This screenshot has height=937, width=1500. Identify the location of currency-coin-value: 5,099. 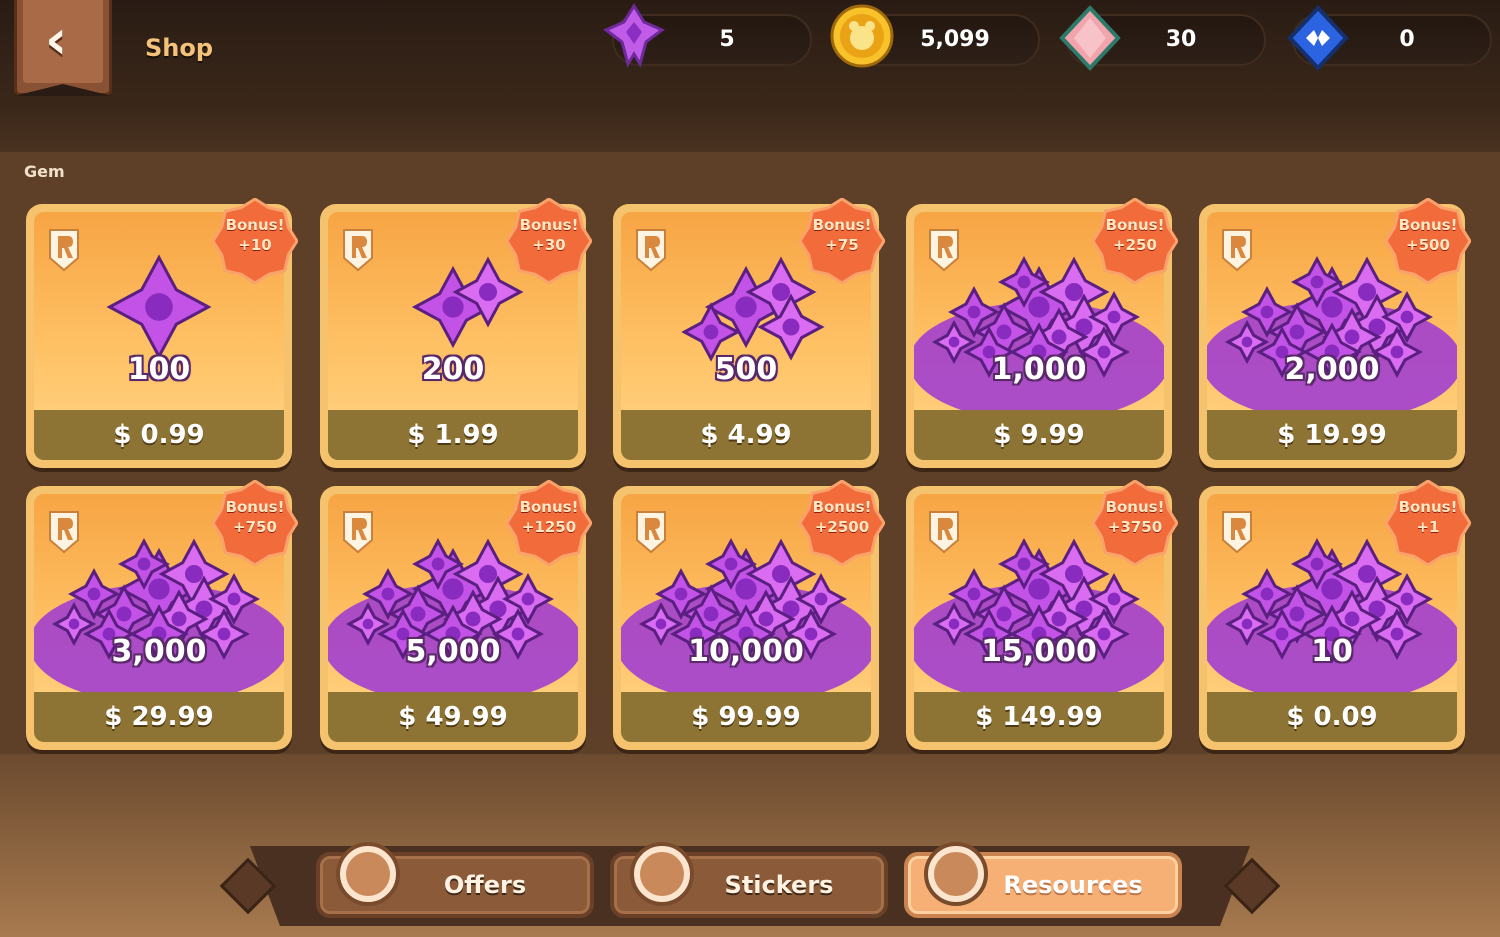
(955, 39).